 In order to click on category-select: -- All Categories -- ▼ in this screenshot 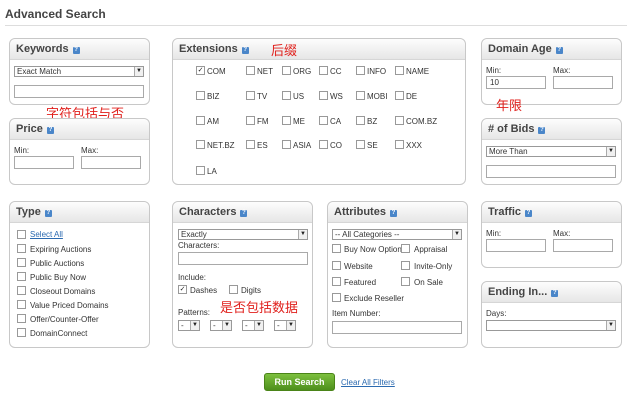, I will do `click(397, 234)`.